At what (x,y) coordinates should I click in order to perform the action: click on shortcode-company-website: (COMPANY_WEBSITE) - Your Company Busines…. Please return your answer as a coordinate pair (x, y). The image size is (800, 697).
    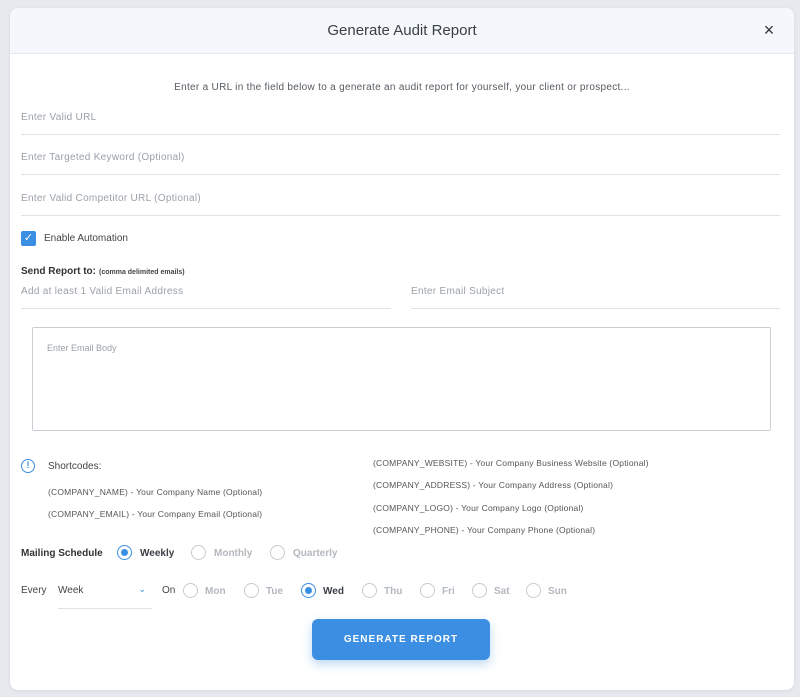
    Looking at the image, I should click on (511, 463).